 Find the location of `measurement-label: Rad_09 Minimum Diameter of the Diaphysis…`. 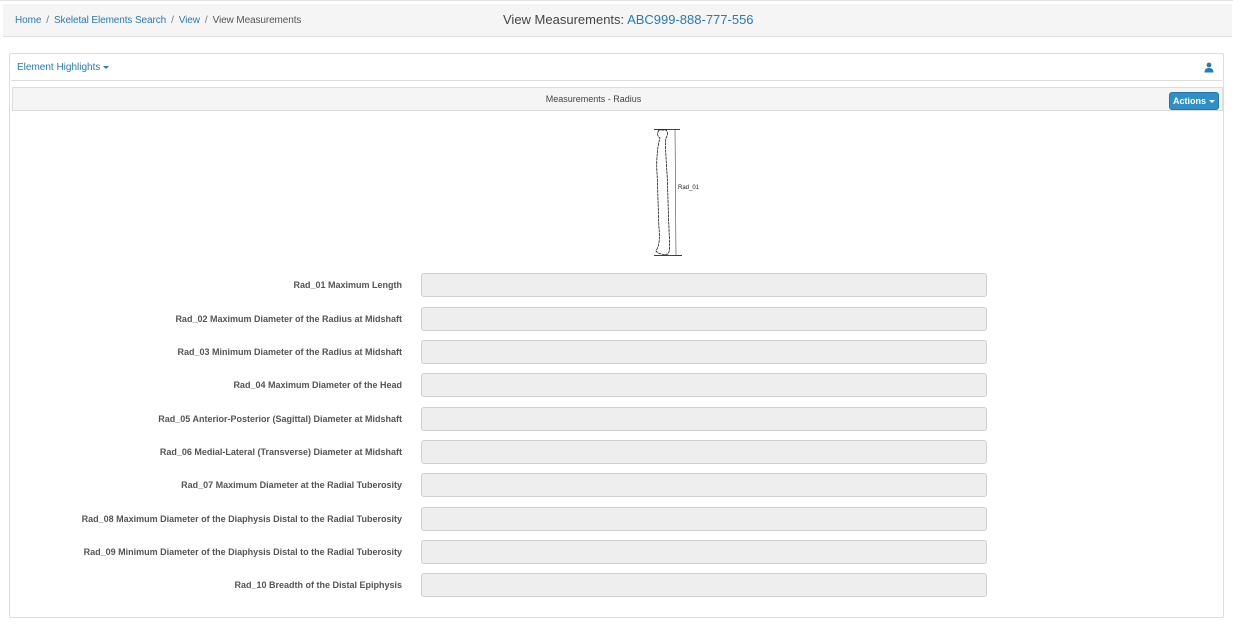

measurement-label: Rad_09 Minimum Diameter of the Diaphysis… is located at coordinates (242, 552).